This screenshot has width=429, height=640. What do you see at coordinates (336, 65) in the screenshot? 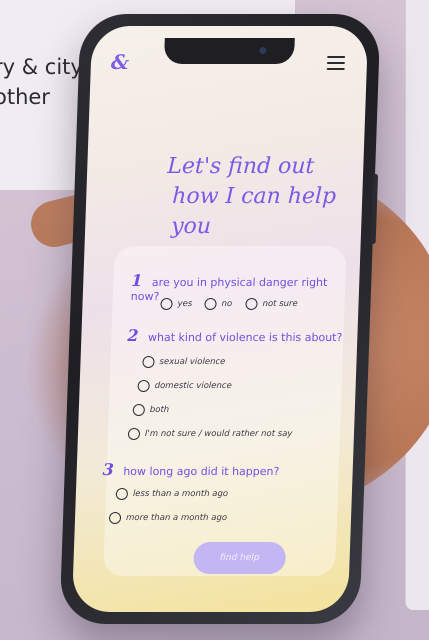
I see `hamburger-menu-icon` at bounding box center [336, 65].